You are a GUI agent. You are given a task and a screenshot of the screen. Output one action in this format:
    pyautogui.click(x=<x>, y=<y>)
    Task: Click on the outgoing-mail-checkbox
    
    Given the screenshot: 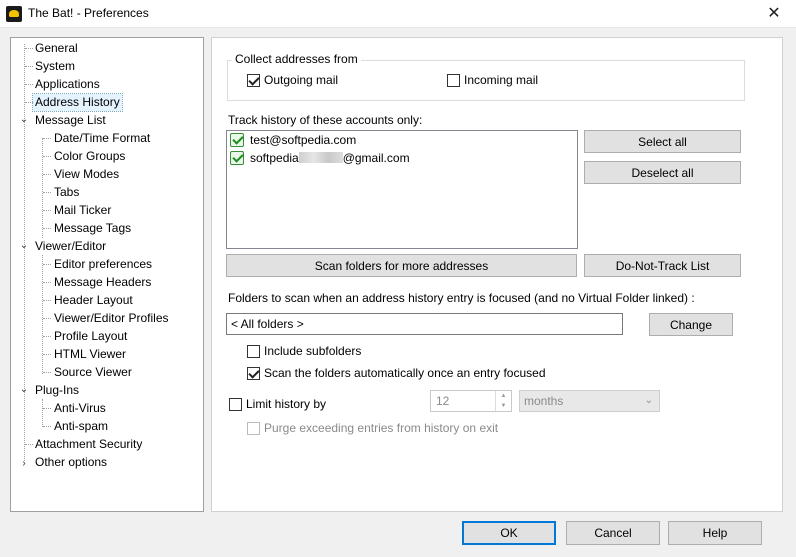 What is the action you would take?
    pyautogui.click(x=253, y=80)
    